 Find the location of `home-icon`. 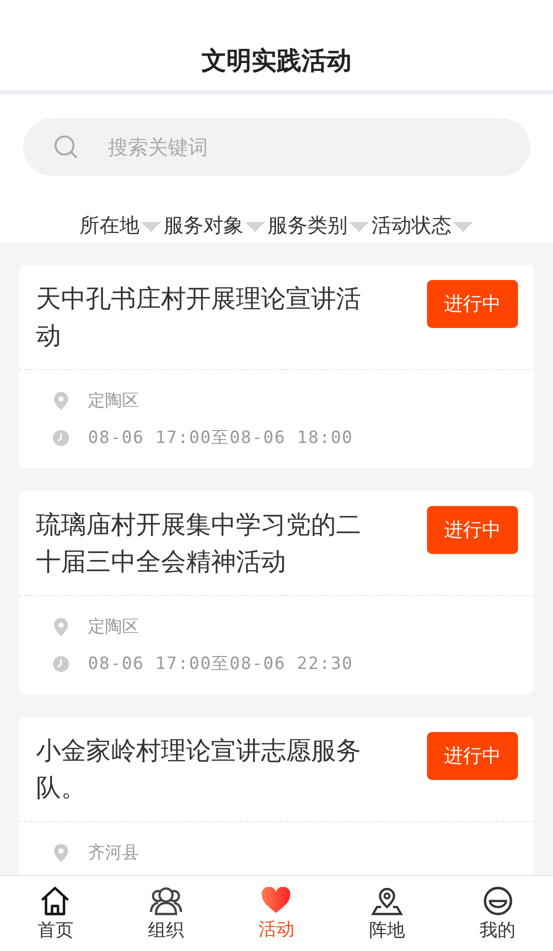

home-icon is located at coordinates (55, 901).